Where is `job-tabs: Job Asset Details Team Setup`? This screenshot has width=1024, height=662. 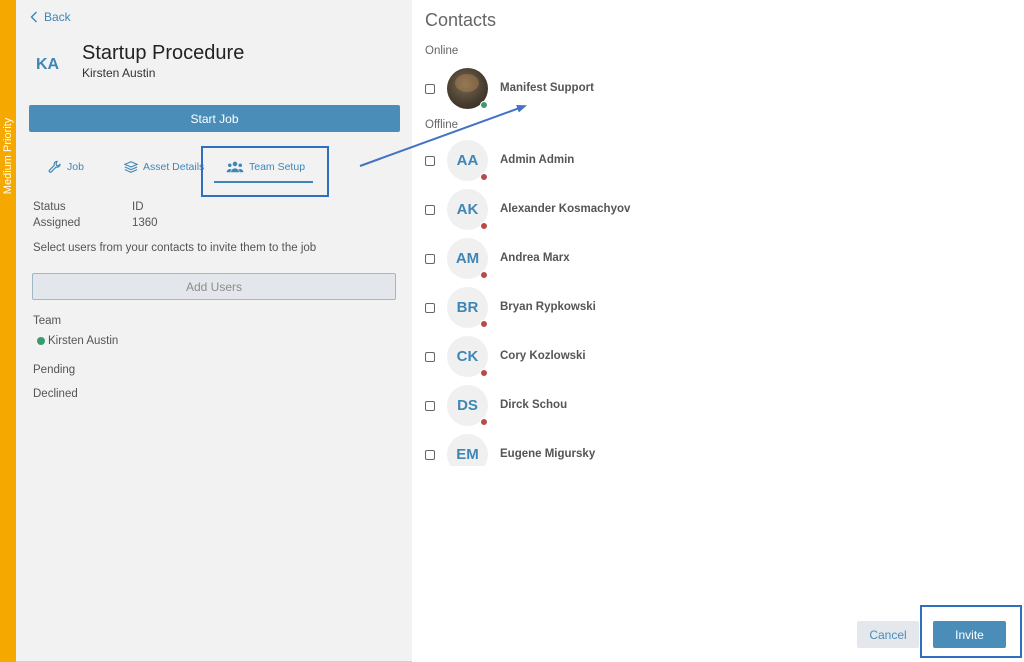
job-tabs: Job Asset Details Team Setup is located at coordinates (214, 172).